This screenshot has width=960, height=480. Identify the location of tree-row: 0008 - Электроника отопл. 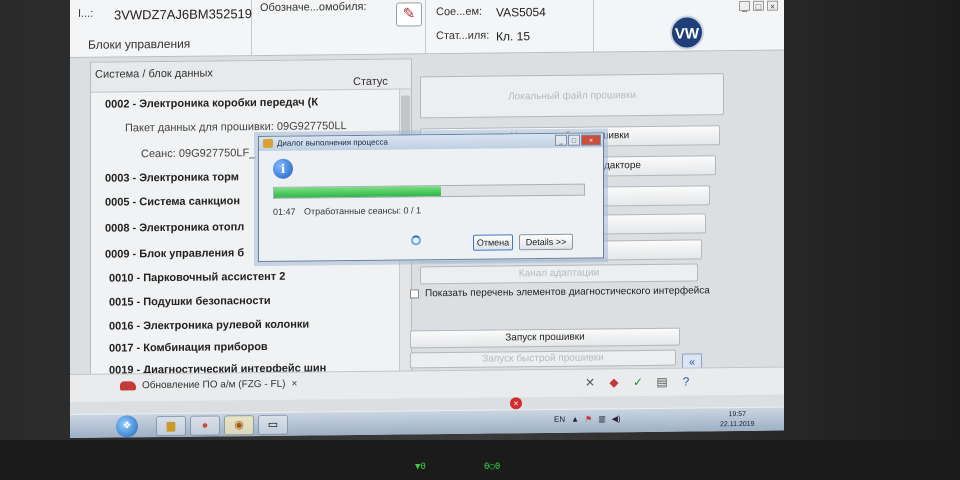
(174, 227).